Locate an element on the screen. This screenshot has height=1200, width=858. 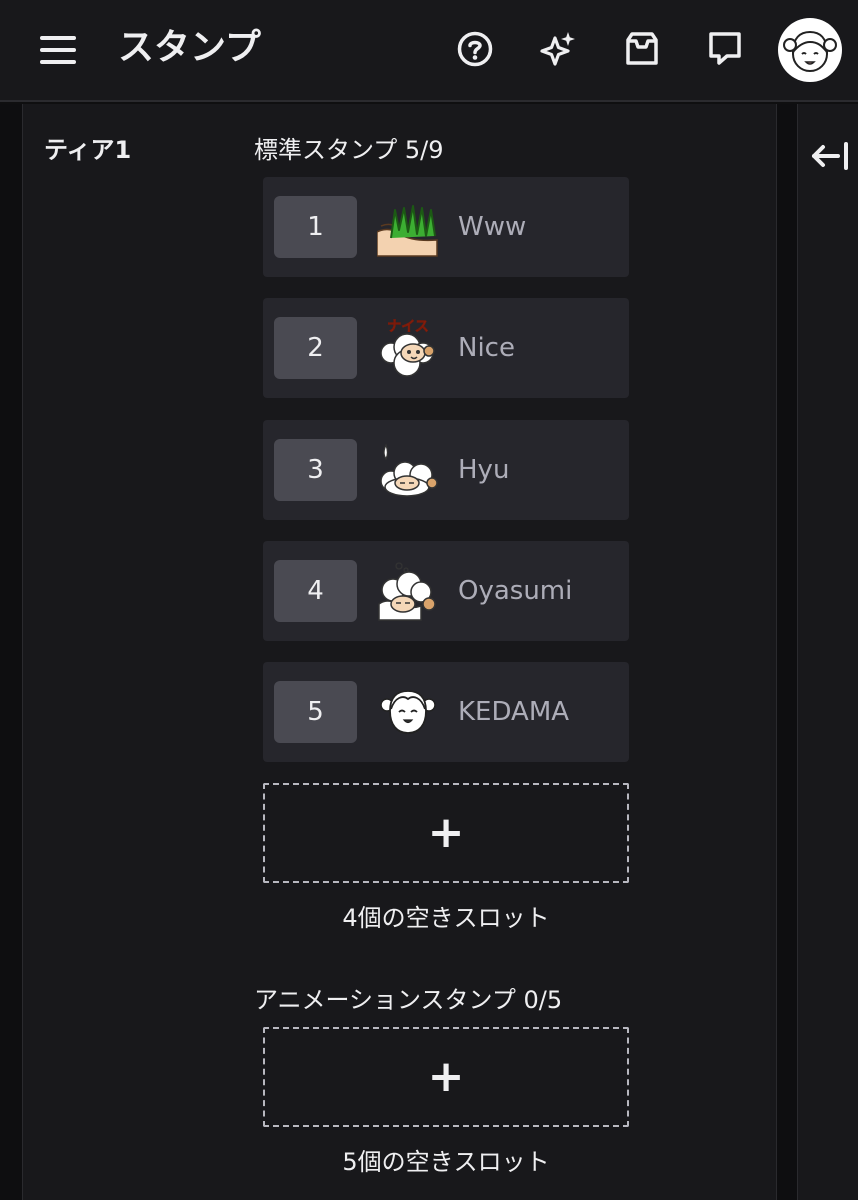
stamp-image-nice: ナイス is located at coordinates (408, 348).